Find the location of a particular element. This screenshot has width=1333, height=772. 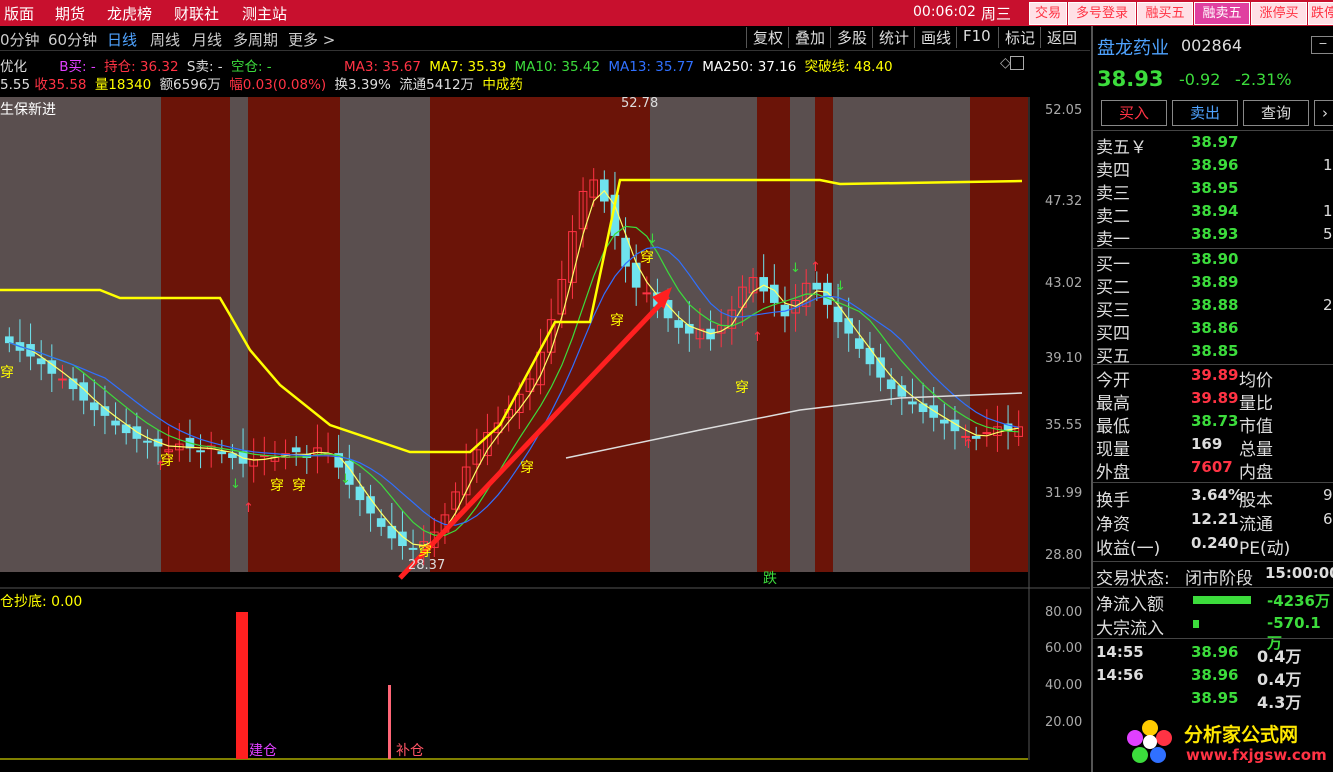

margin-buy-five-button: 融买五 is located at coordinates (1165, 13).